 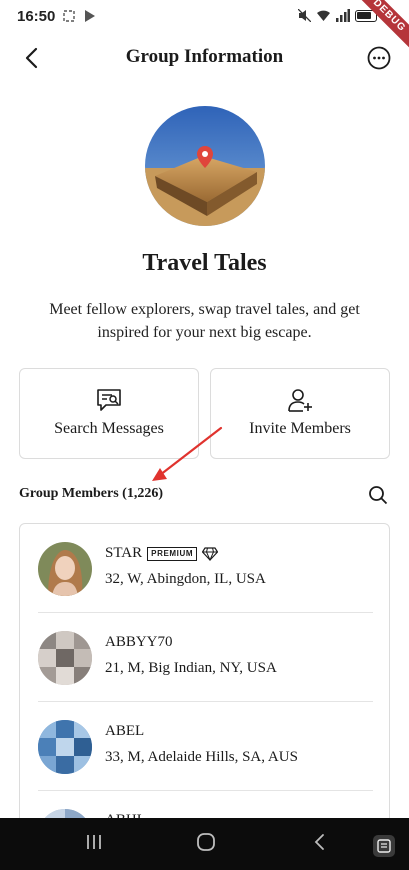 I want to click on member-row: ABEL 33, M, Adelaide Hills, SA, AUS, so click(x=205, y=746).